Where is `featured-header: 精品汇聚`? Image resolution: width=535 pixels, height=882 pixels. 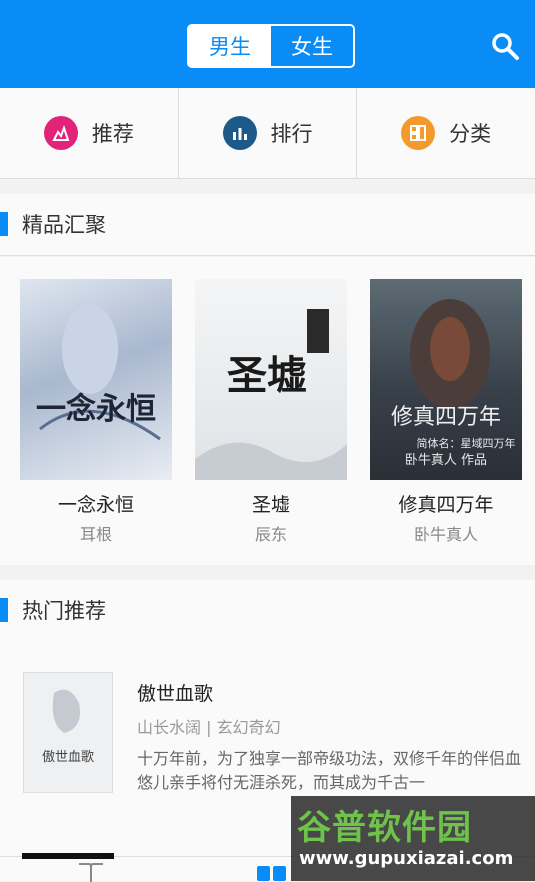 featured-header: 精品汇聚 is located at coordinates (267, 225).